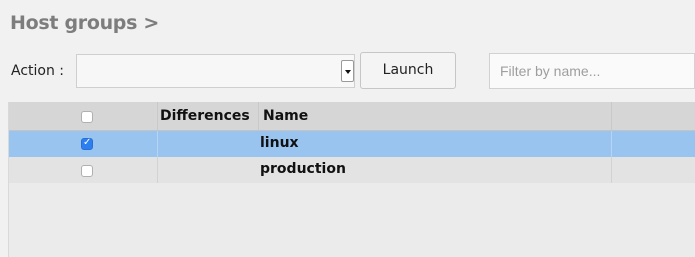  Describe the element at coordinates (352, 144) in the screenshot. I see `table-row: linux` at that location.